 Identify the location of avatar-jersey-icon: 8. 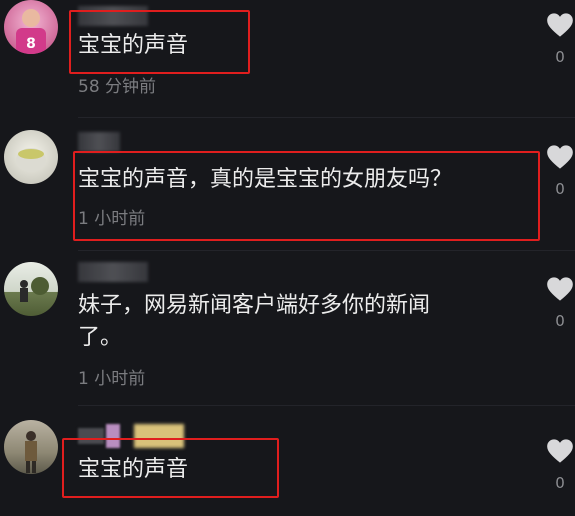
(31, 31).